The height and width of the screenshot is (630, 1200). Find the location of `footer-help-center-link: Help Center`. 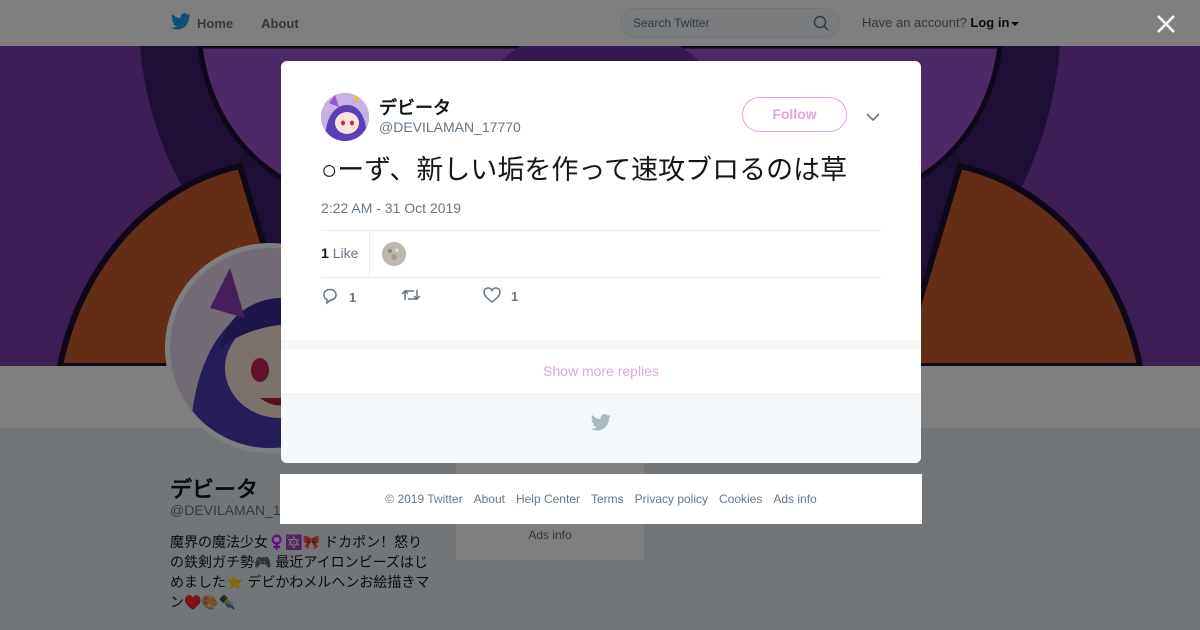

footer-help-center-link: Help Center is located at coordinates (548, 499).